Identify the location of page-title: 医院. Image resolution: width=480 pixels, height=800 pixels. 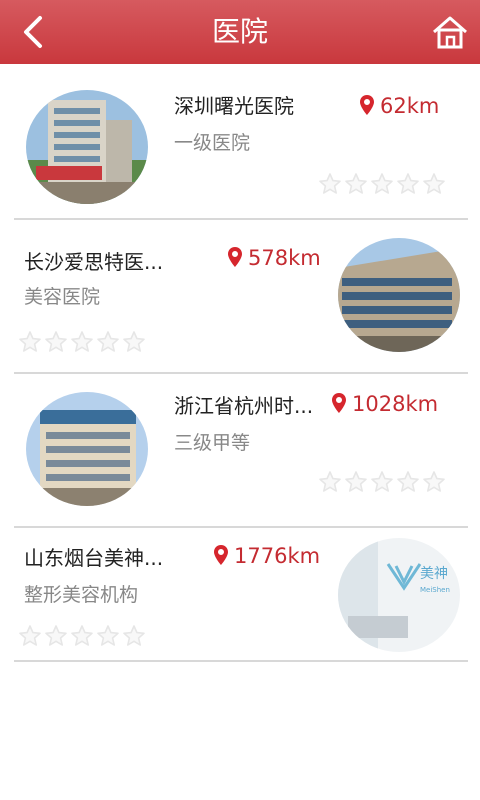
(239, 31).